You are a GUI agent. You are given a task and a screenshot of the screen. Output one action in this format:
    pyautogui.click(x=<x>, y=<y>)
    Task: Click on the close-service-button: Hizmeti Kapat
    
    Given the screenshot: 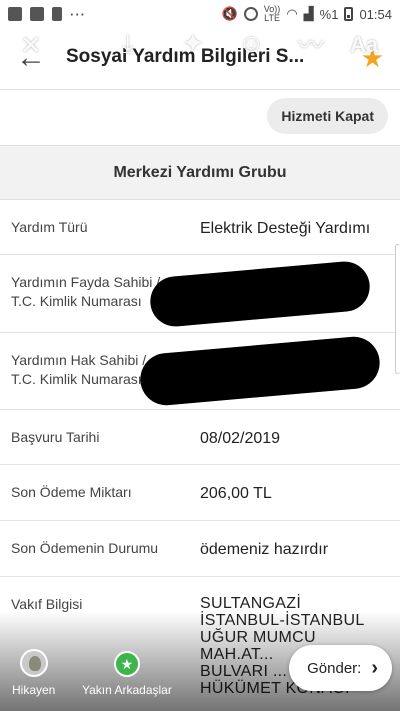 What is the action you would take?
    pyautogui.click(x=327, y=116)
    